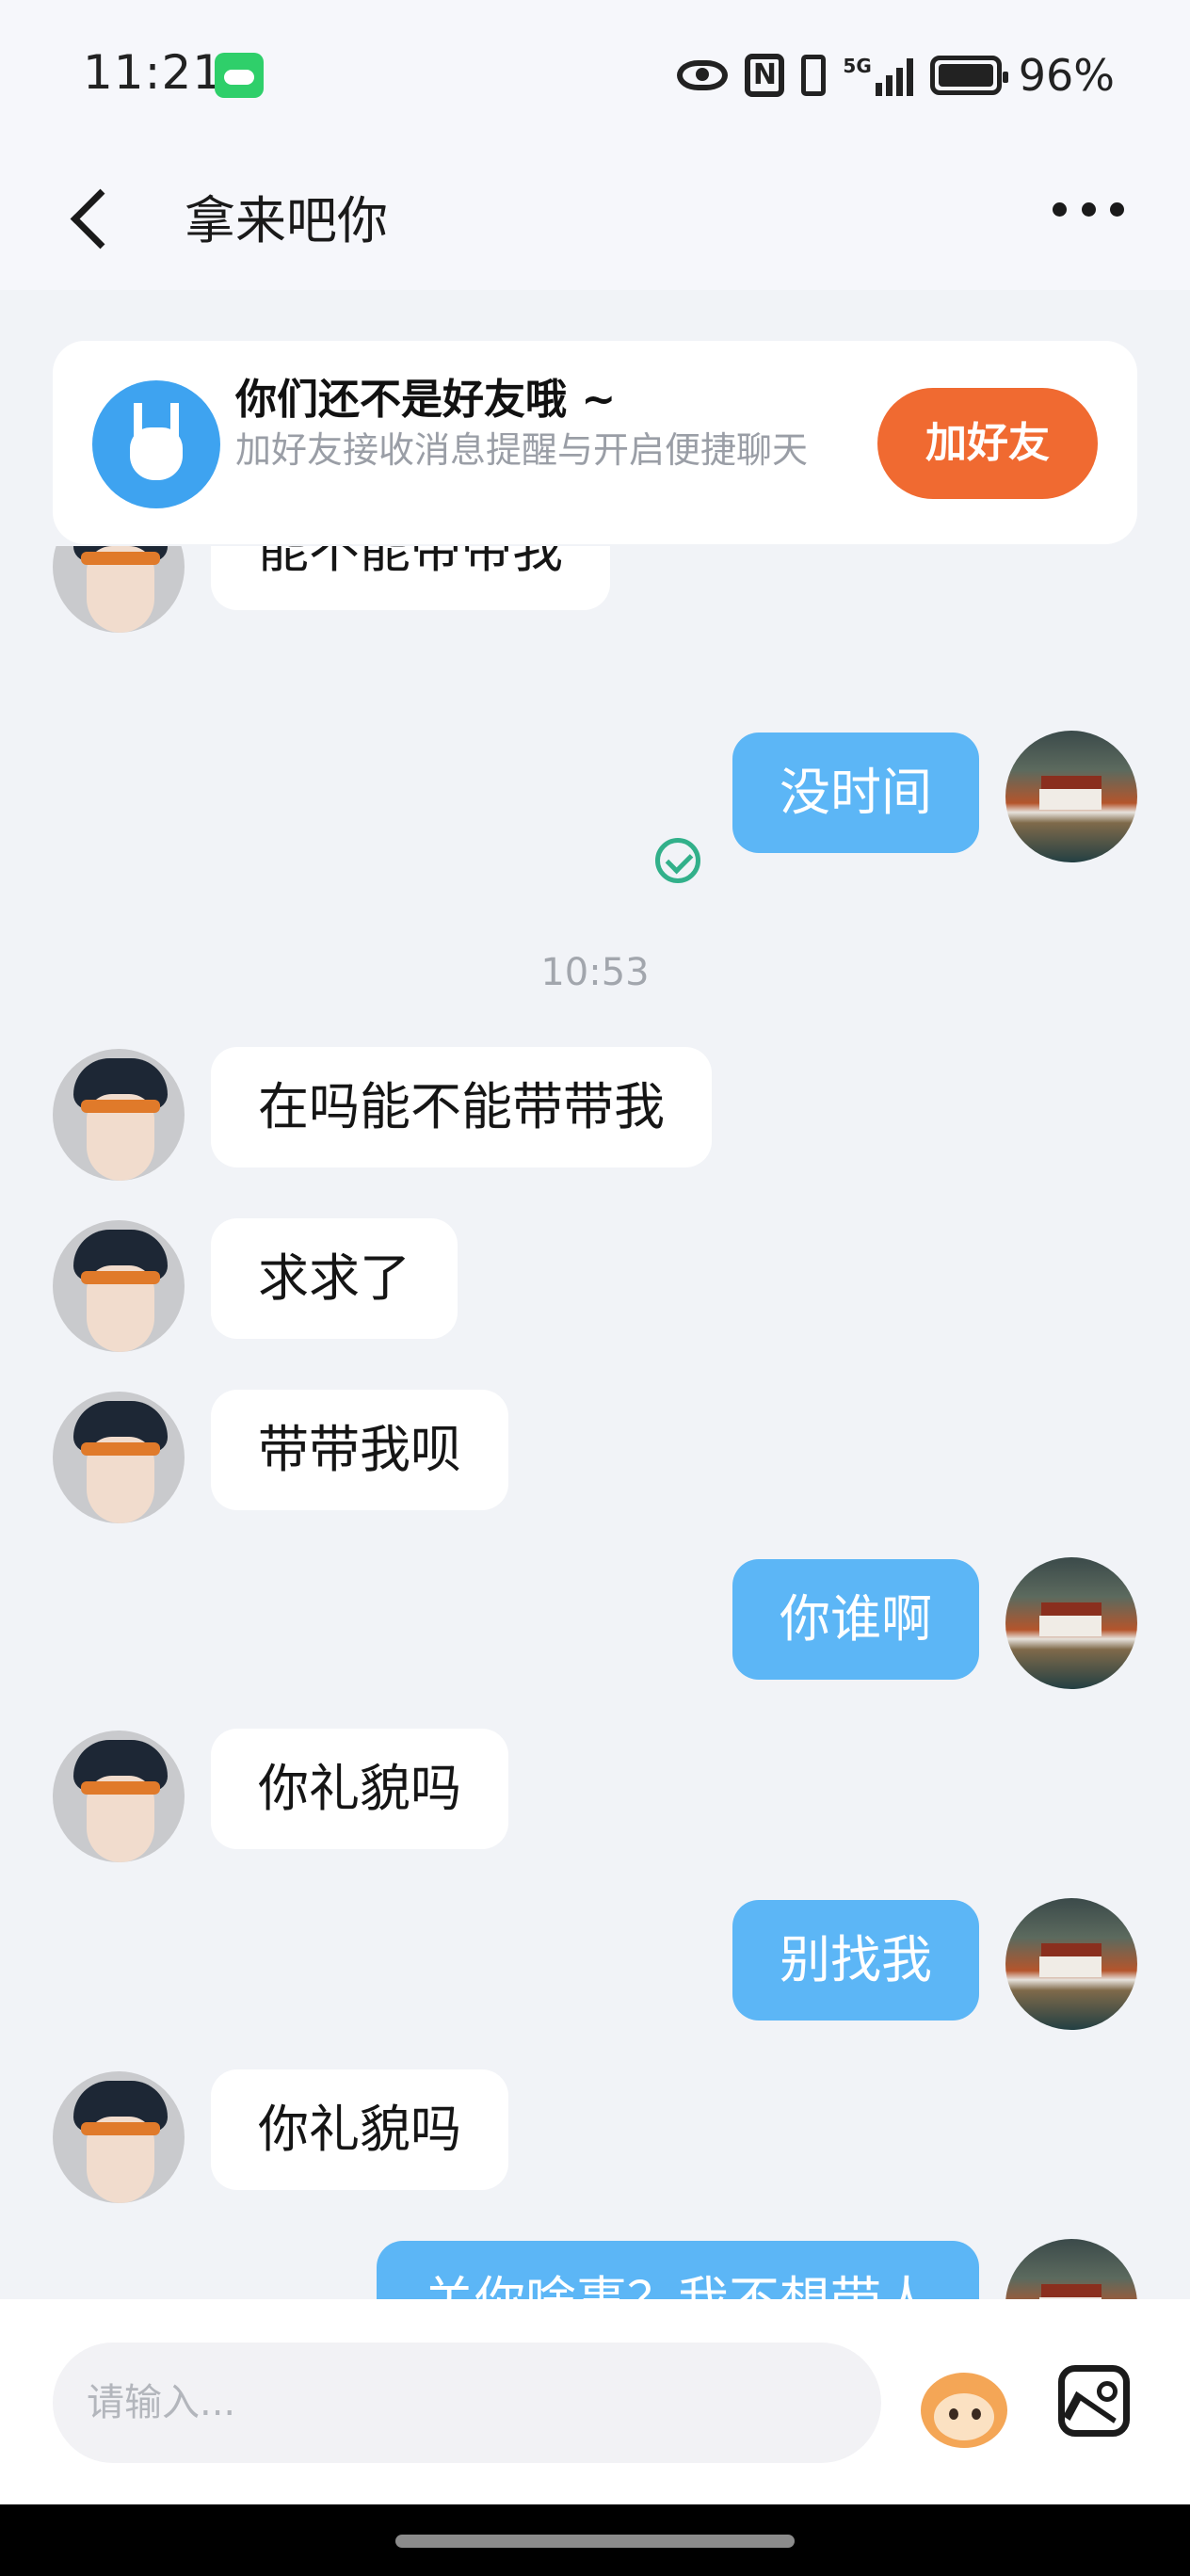 The height and width of the screenshot is (2576, 1190). What do you see at coordinates (878, 75) in the screenshot?
I see `signal-icon: 5G` at bounding box center [878, 75].